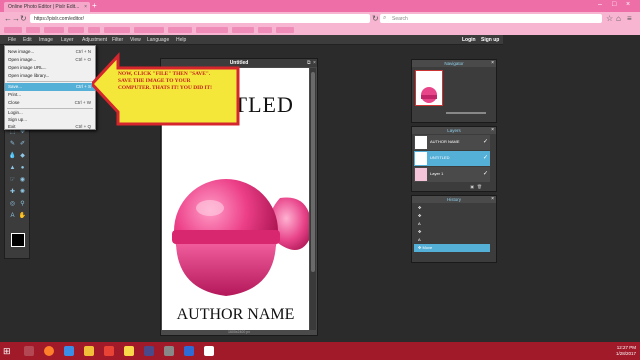  I want to click on minimize-icon: –, so click(600, 4).